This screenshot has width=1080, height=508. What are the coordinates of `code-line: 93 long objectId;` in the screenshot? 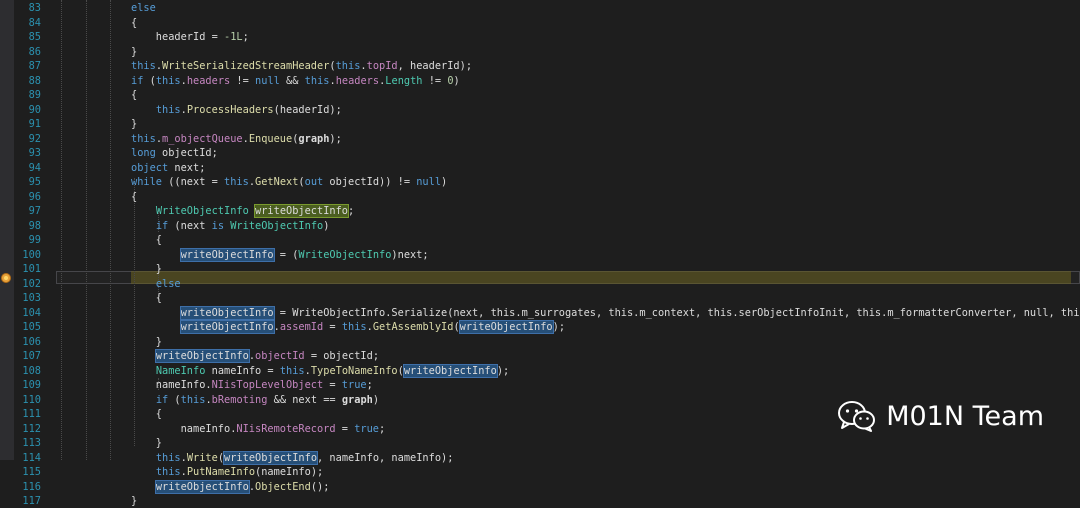 It's located at (540, 153).